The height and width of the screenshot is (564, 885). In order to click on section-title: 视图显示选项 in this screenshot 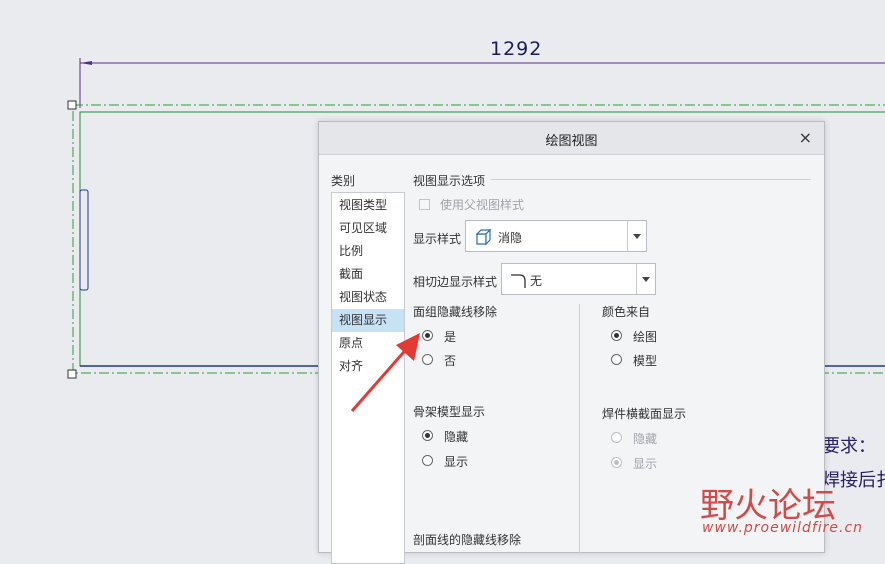, I will do `click(449, 181)`.